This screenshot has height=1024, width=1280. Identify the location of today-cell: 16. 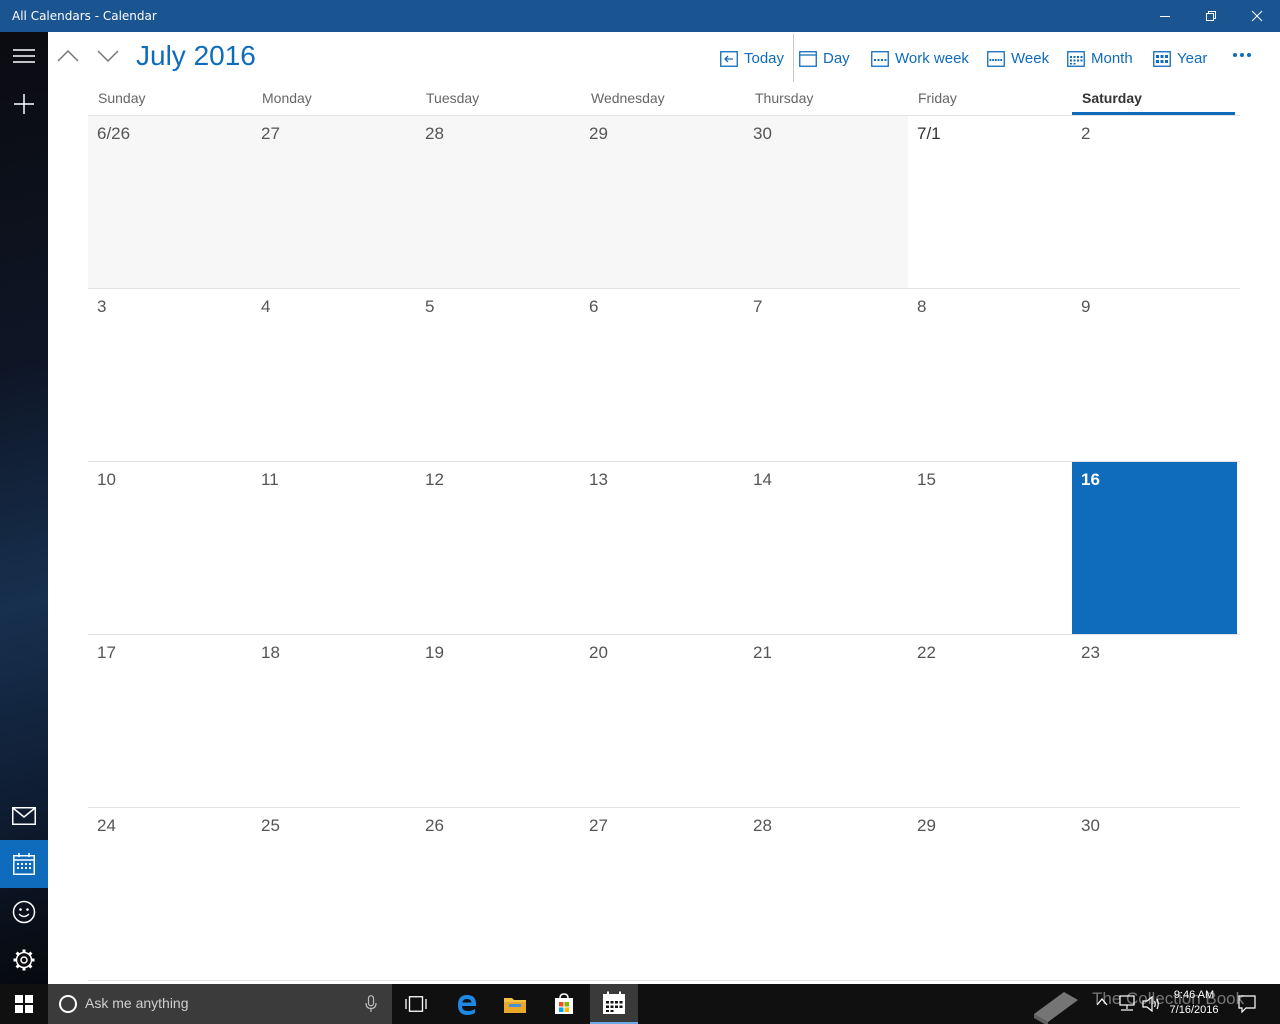
(1154, 548).